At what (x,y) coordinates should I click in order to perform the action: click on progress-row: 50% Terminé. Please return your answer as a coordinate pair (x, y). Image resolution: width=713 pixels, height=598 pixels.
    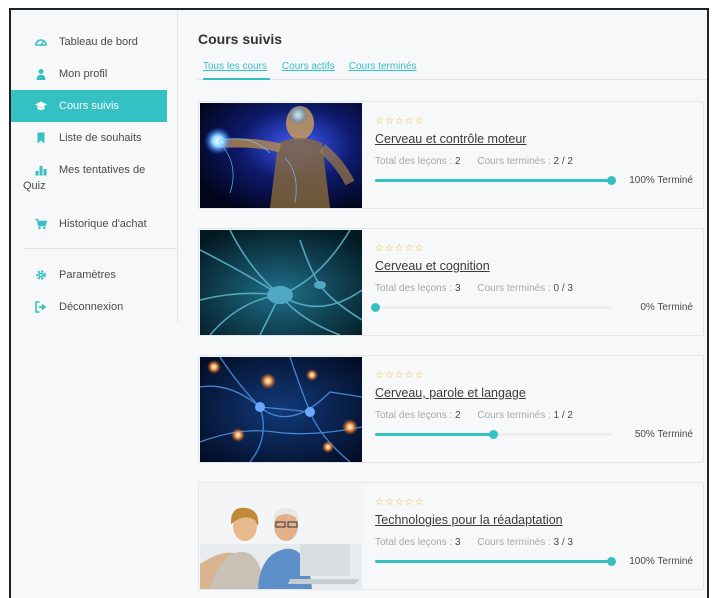
    Looking at the image, I should click on (534, 434).